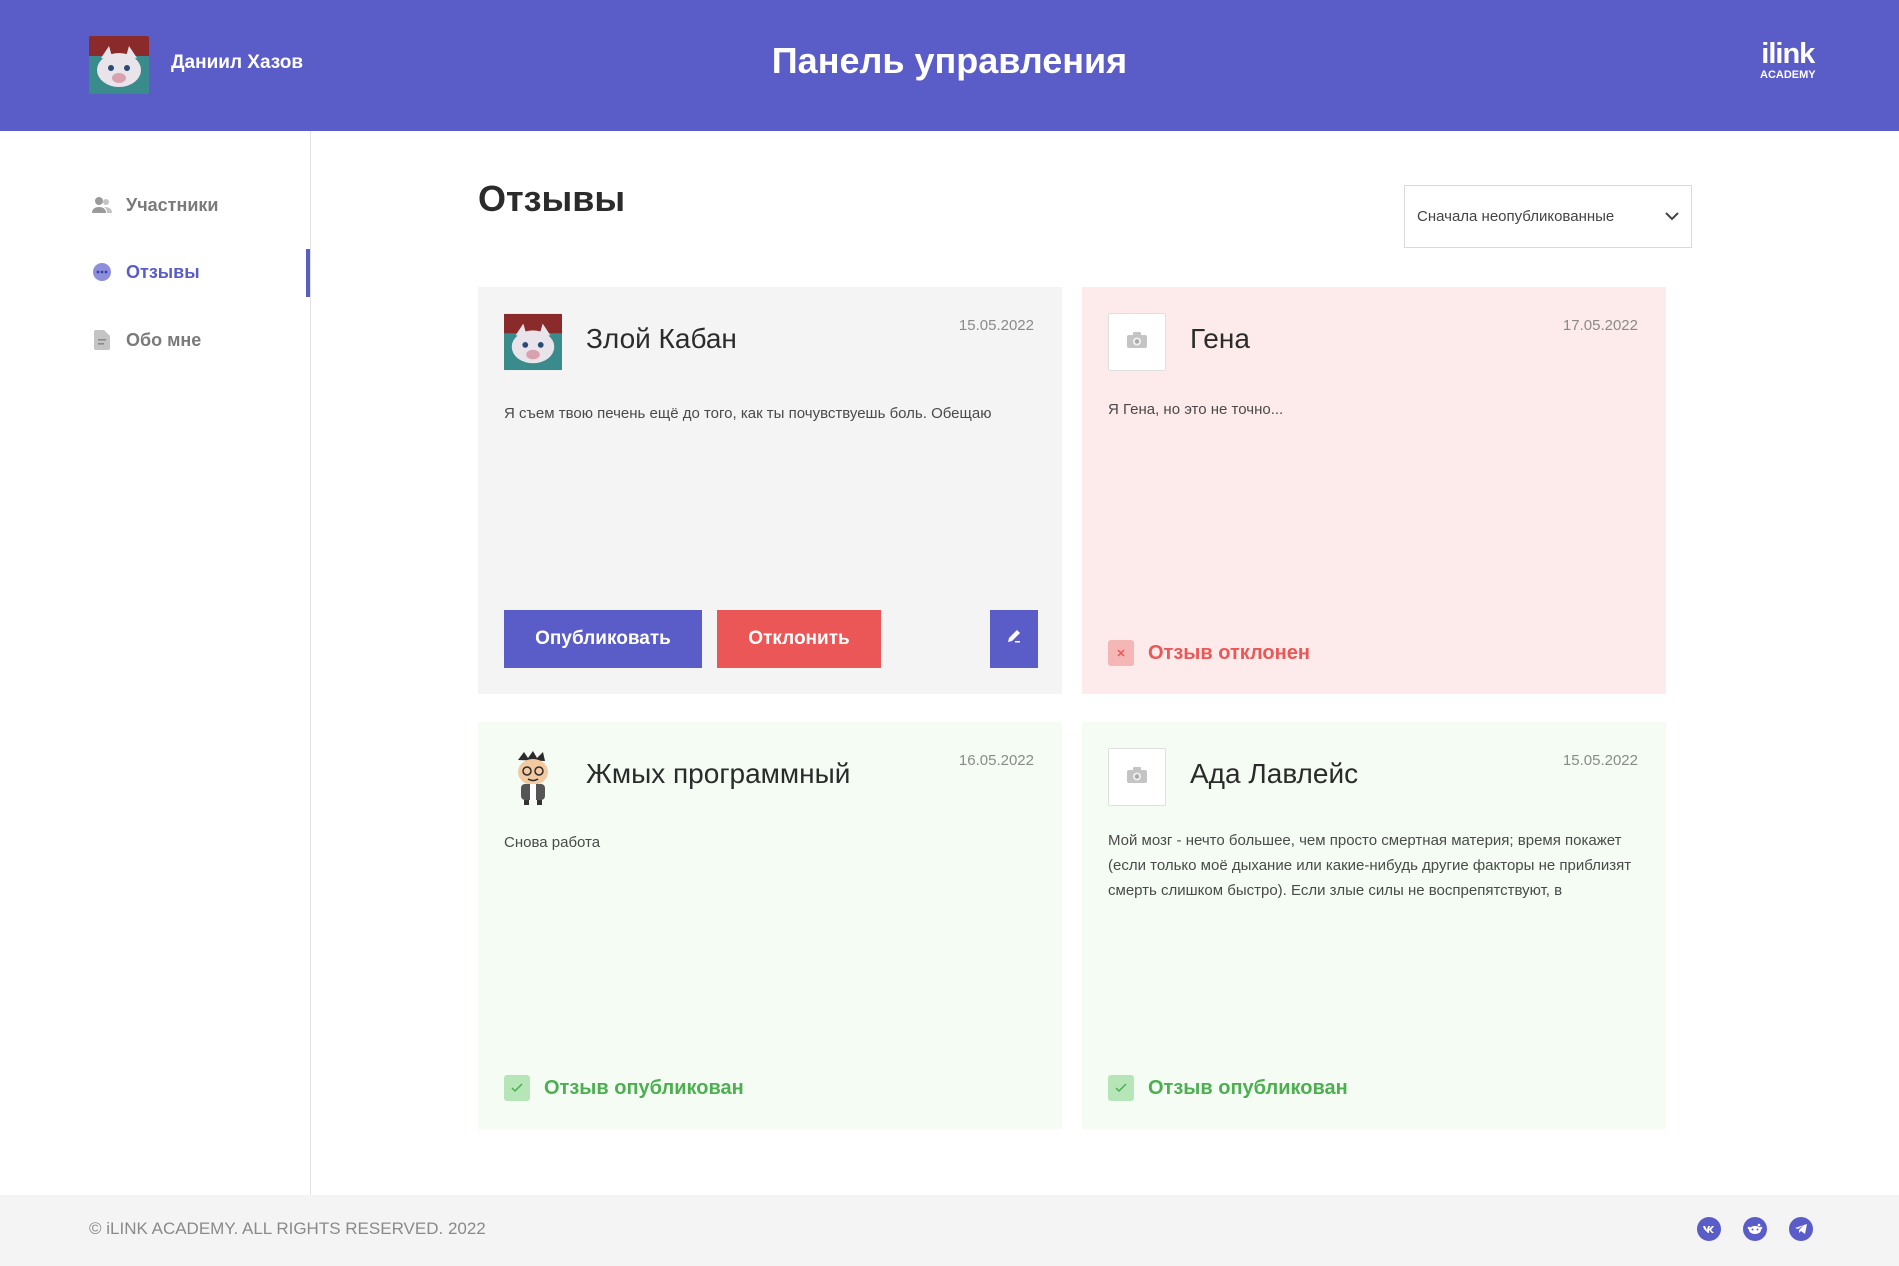  What do you see at coordinates (603, 639) in the screenshot?
I see `publish-button: Опубликовать` at bounding box center [603, 639].